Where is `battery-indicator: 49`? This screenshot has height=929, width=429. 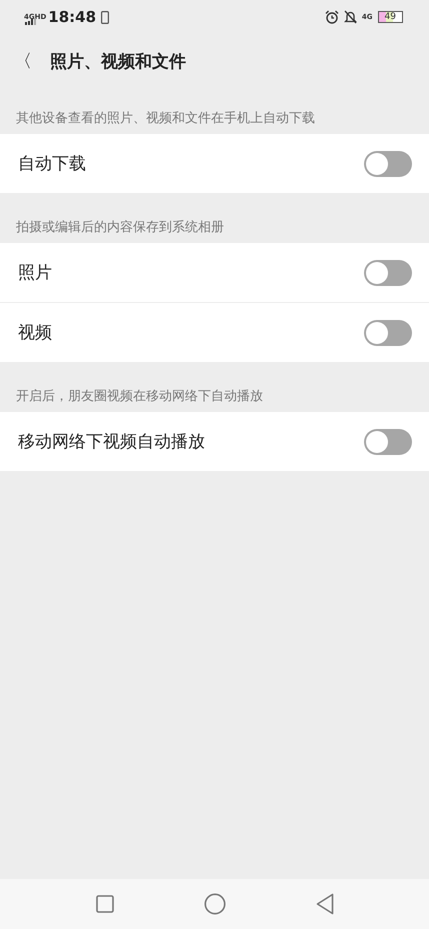 battery-indicator: 49 is located at coordinates (390, 17).